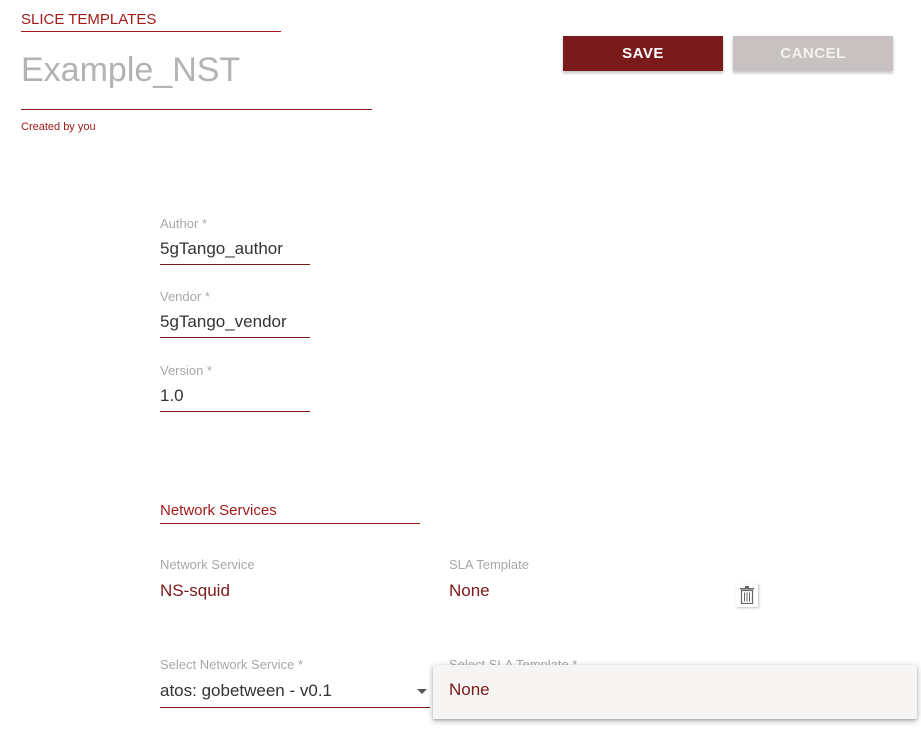 The image size is (921, 750). Describe the element at coordinates (235, 248) in the screenshot. I see `author-input: 5gTango_author` at that location.